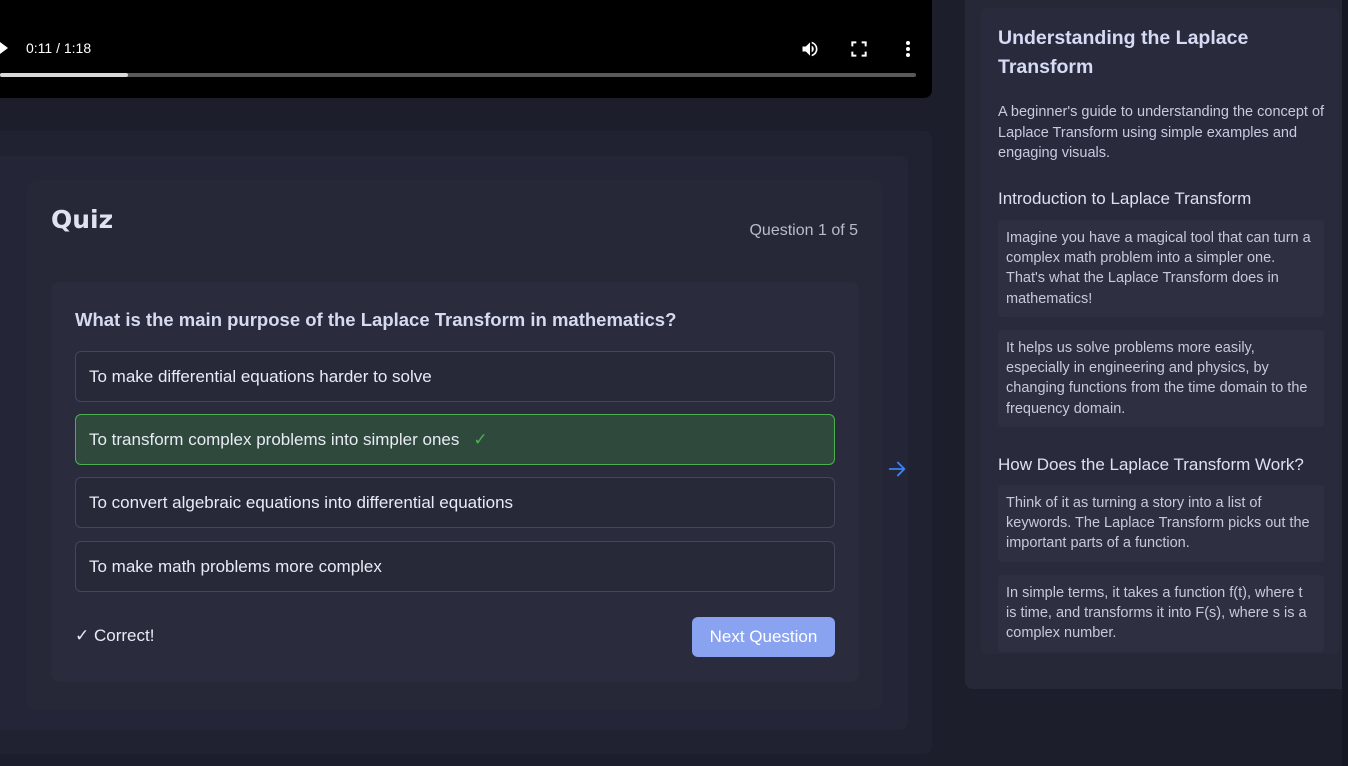 This screenshot has width=1348, height=766. What do you see at coordinates (859, 49) in the screenshot?
I see `fullscreen-icon` at bounding box center [859, 49].